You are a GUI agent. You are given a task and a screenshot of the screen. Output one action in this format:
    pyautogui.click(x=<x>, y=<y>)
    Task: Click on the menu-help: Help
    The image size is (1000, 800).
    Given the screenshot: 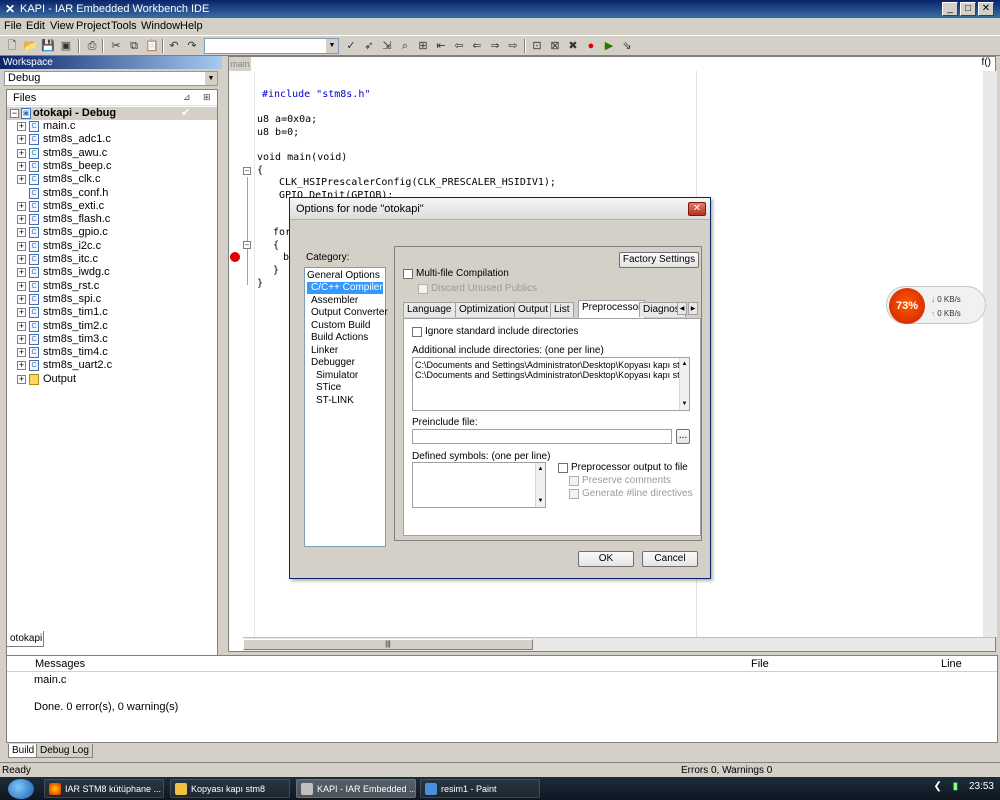 What is the action you would take?
    pyautogui.click(x=191, y=26)
    